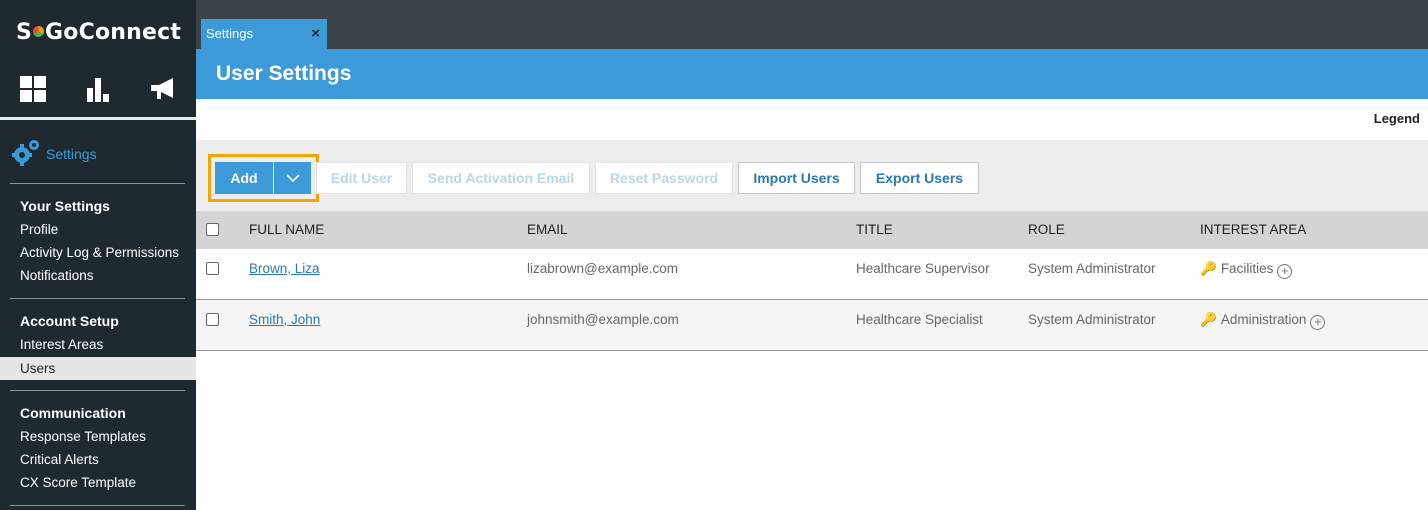 The image size is (1428, 510). What do you see at coordinates (664, 178) in the screenshot?
I see `reset-password-button: Reset Password` at bounding box center [664, 178].